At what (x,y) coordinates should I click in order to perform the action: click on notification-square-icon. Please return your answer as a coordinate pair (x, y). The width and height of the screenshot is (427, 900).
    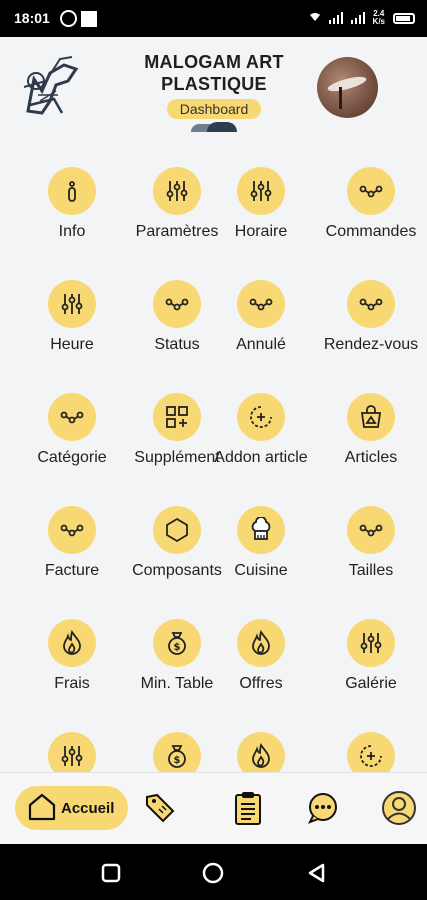
    Looking at the image, I should click on (89, 18).